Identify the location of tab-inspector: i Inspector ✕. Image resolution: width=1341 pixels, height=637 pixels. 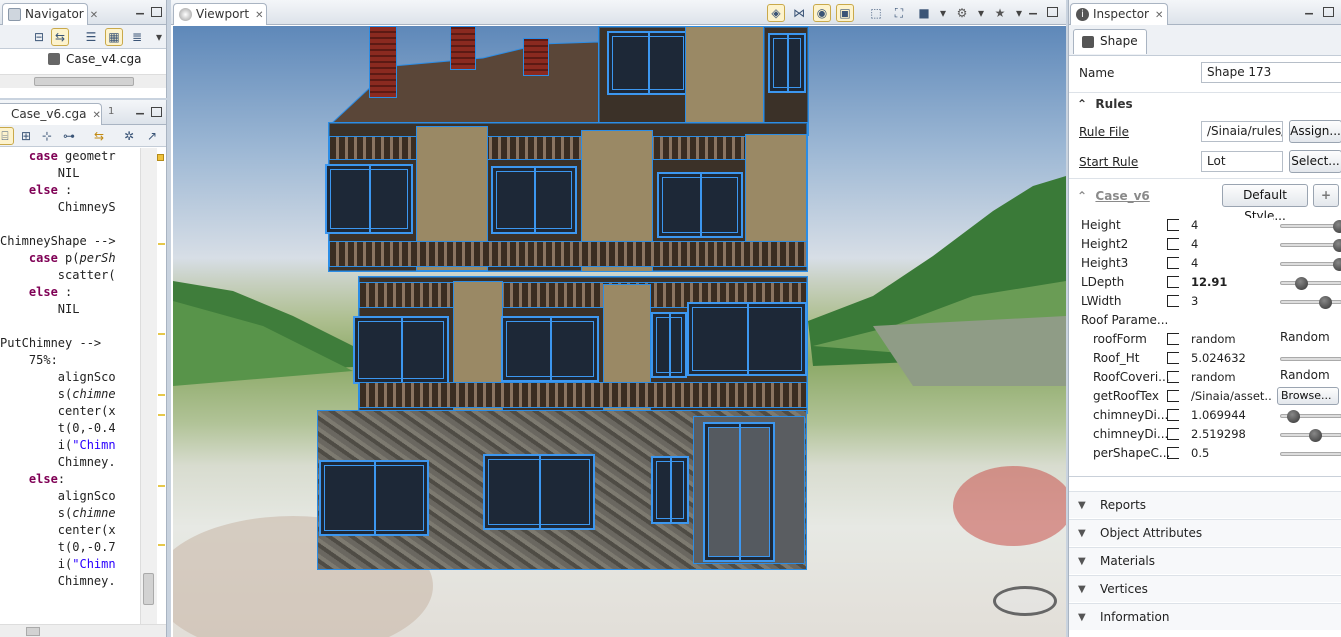
(1119, 14).